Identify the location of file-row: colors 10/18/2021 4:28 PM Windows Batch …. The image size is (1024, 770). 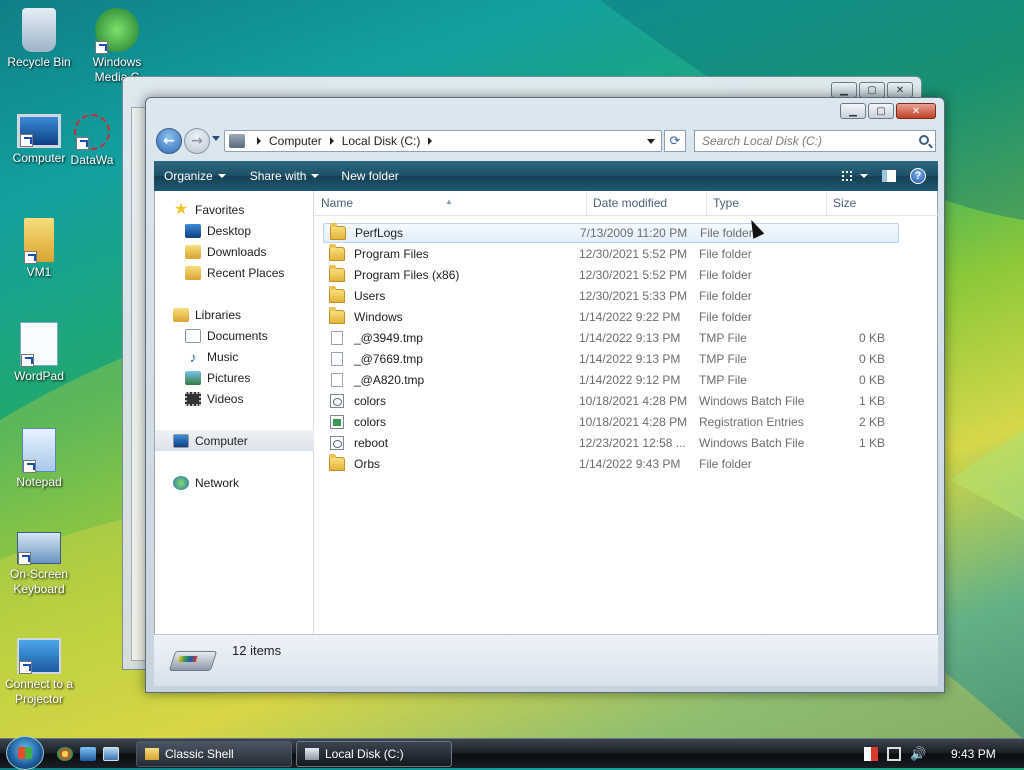
(611, 401).